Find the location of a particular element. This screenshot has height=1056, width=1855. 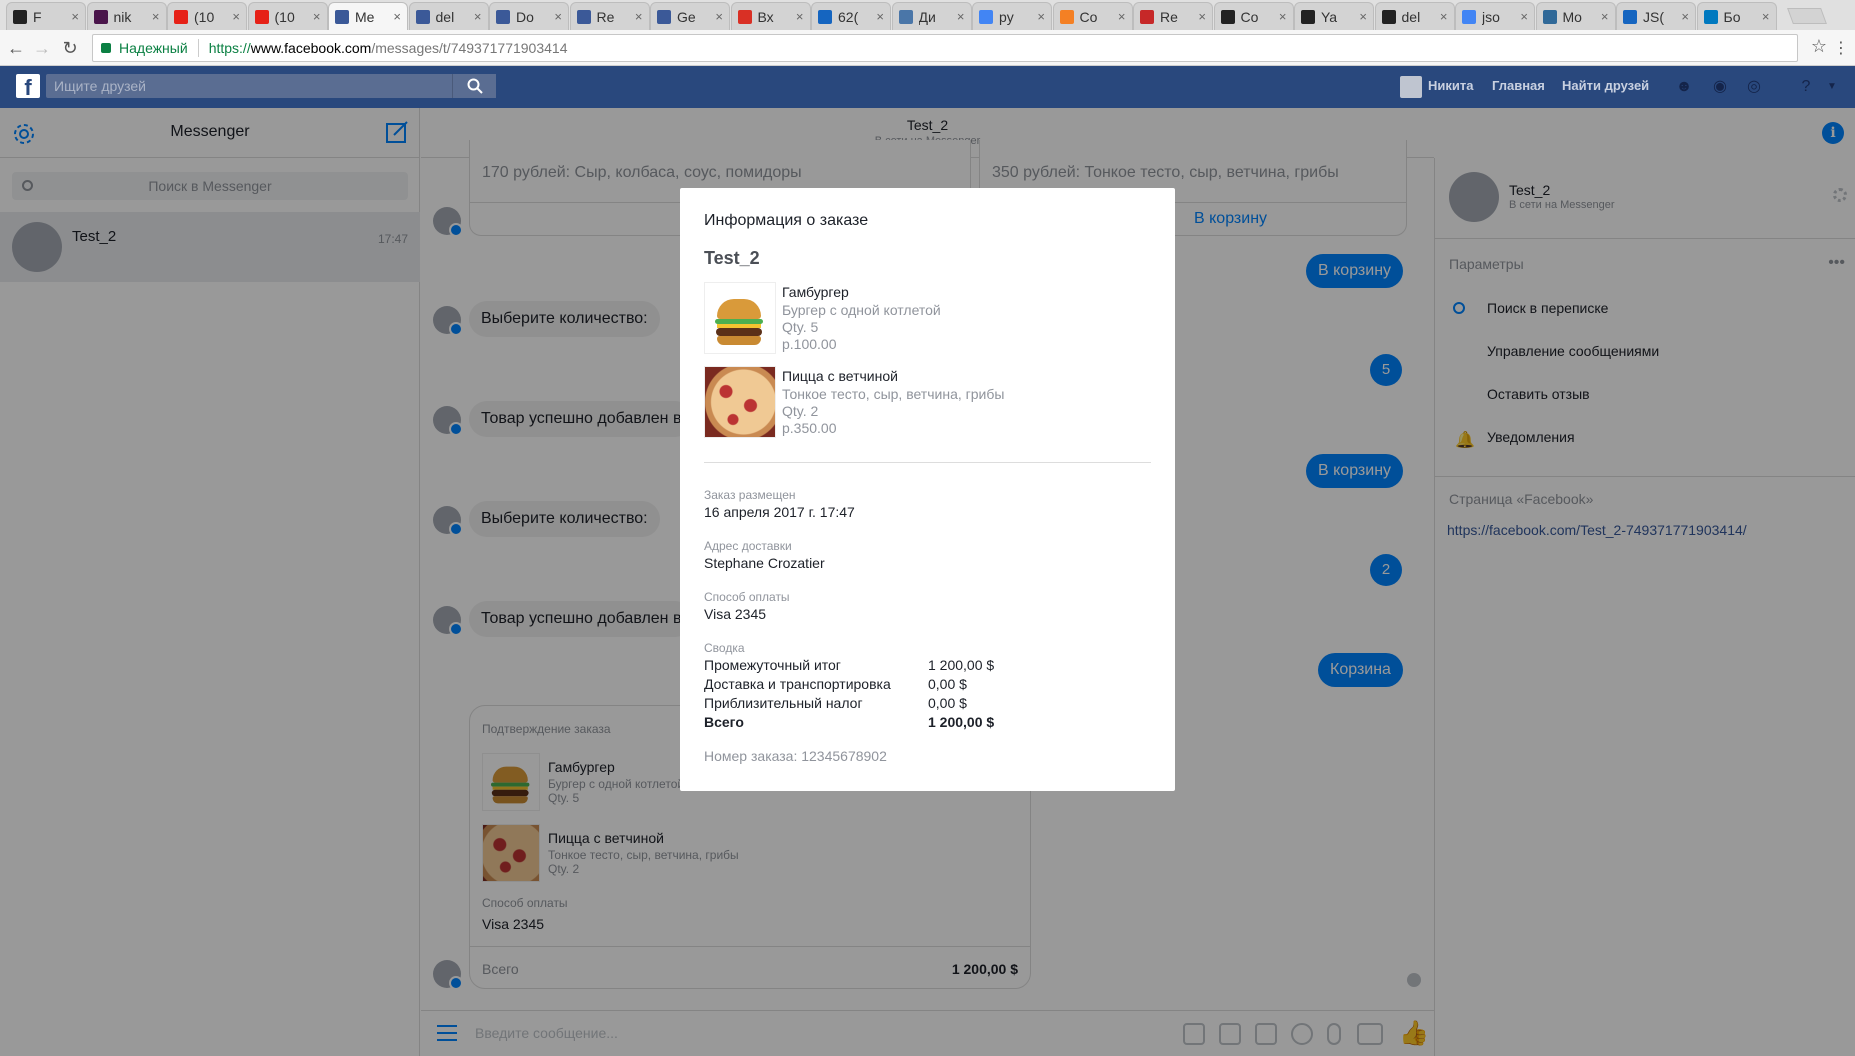

browser-tab: jso × is located at coordinates (1495, 16).